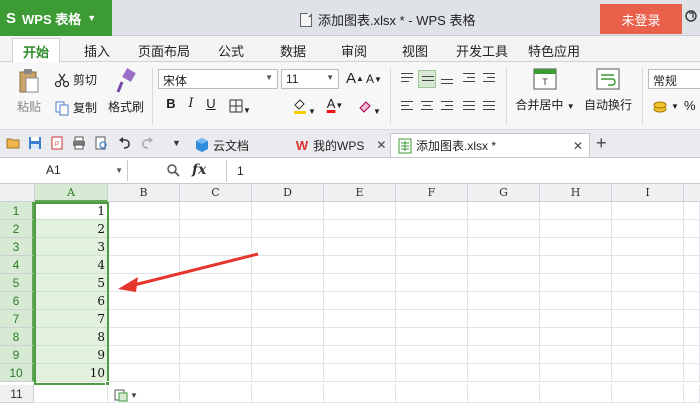 The image size is (700, 407). I want to click on row-header: 4, so click(17, 265).